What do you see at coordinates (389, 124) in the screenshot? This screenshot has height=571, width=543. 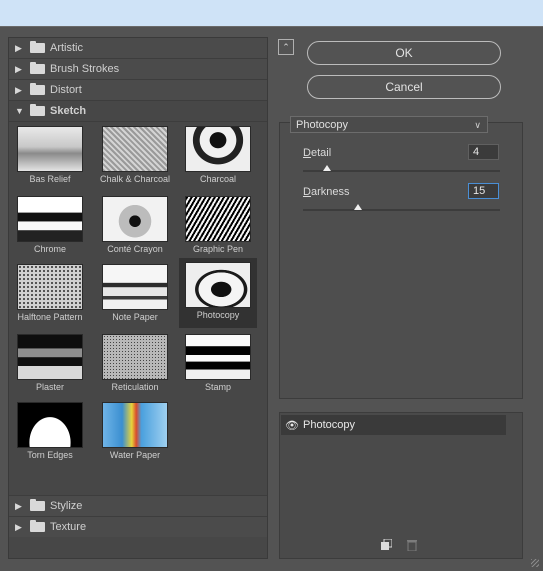 I see `filter-select: Photocopy ∨` at bounding box center [389, 124].